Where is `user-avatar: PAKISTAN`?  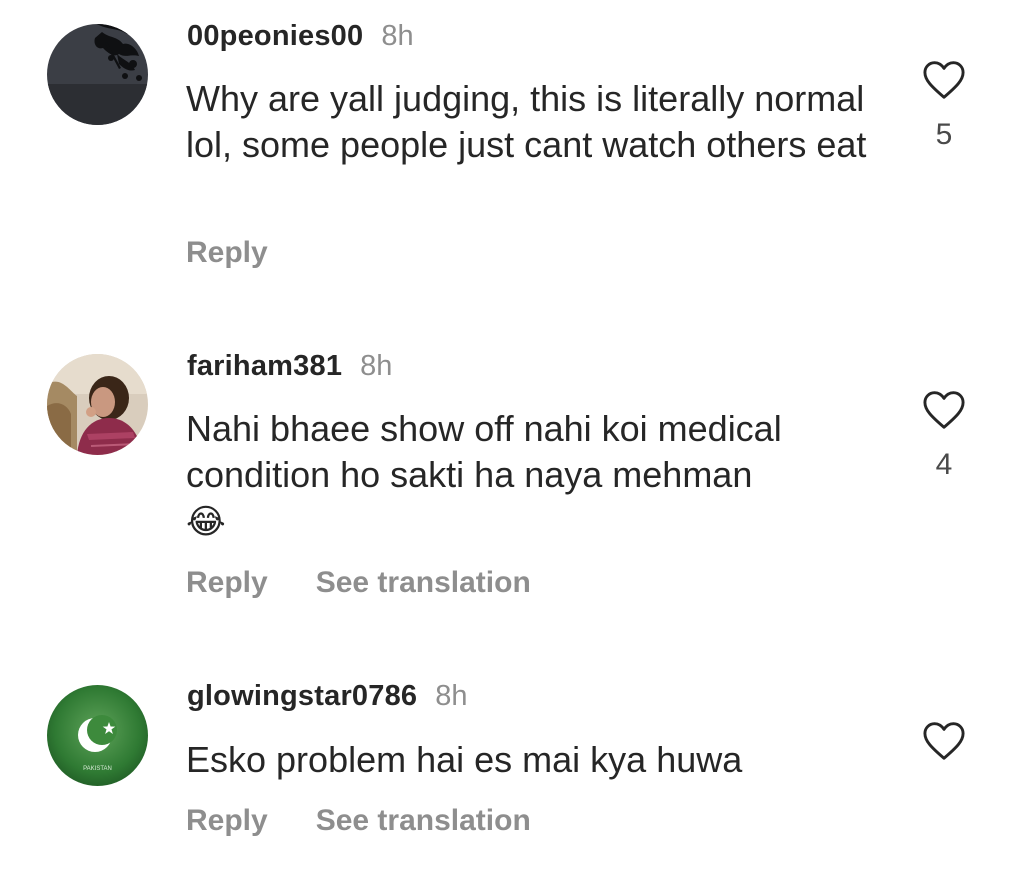 user-avatar: PAKISTAN is located at coordinates (97, 735).